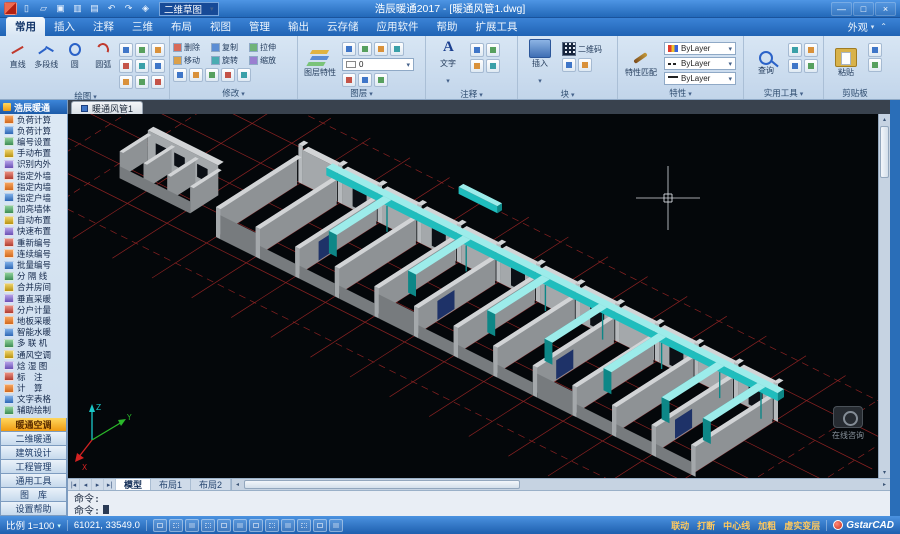  Describe the element at coordinates (848, 423) in the screenshot. I see `online-support-badge: 在线咨询` at that location.